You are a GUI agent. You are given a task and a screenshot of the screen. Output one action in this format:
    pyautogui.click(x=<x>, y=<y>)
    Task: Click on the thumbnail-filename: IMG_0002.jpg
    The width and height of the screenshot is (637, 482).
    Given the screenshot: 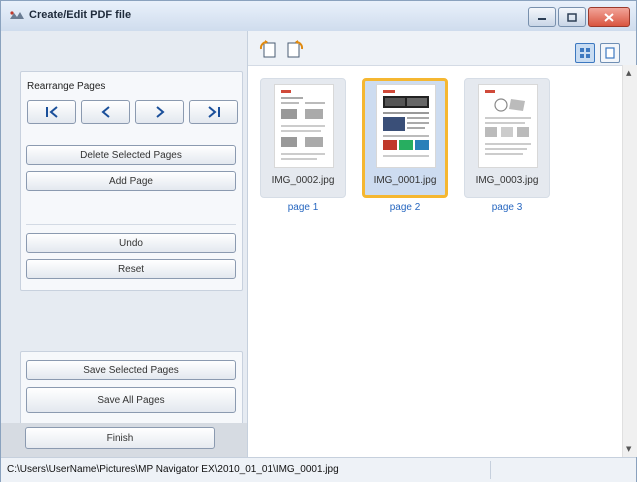 What is the action you would take?
    pyautogui.click(x=303, y=180)
    